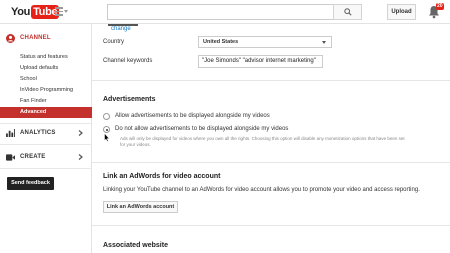 This screenshot has width=450, height=253. I want to click on sidebar-section-label: CREATE, so click(33, 157).